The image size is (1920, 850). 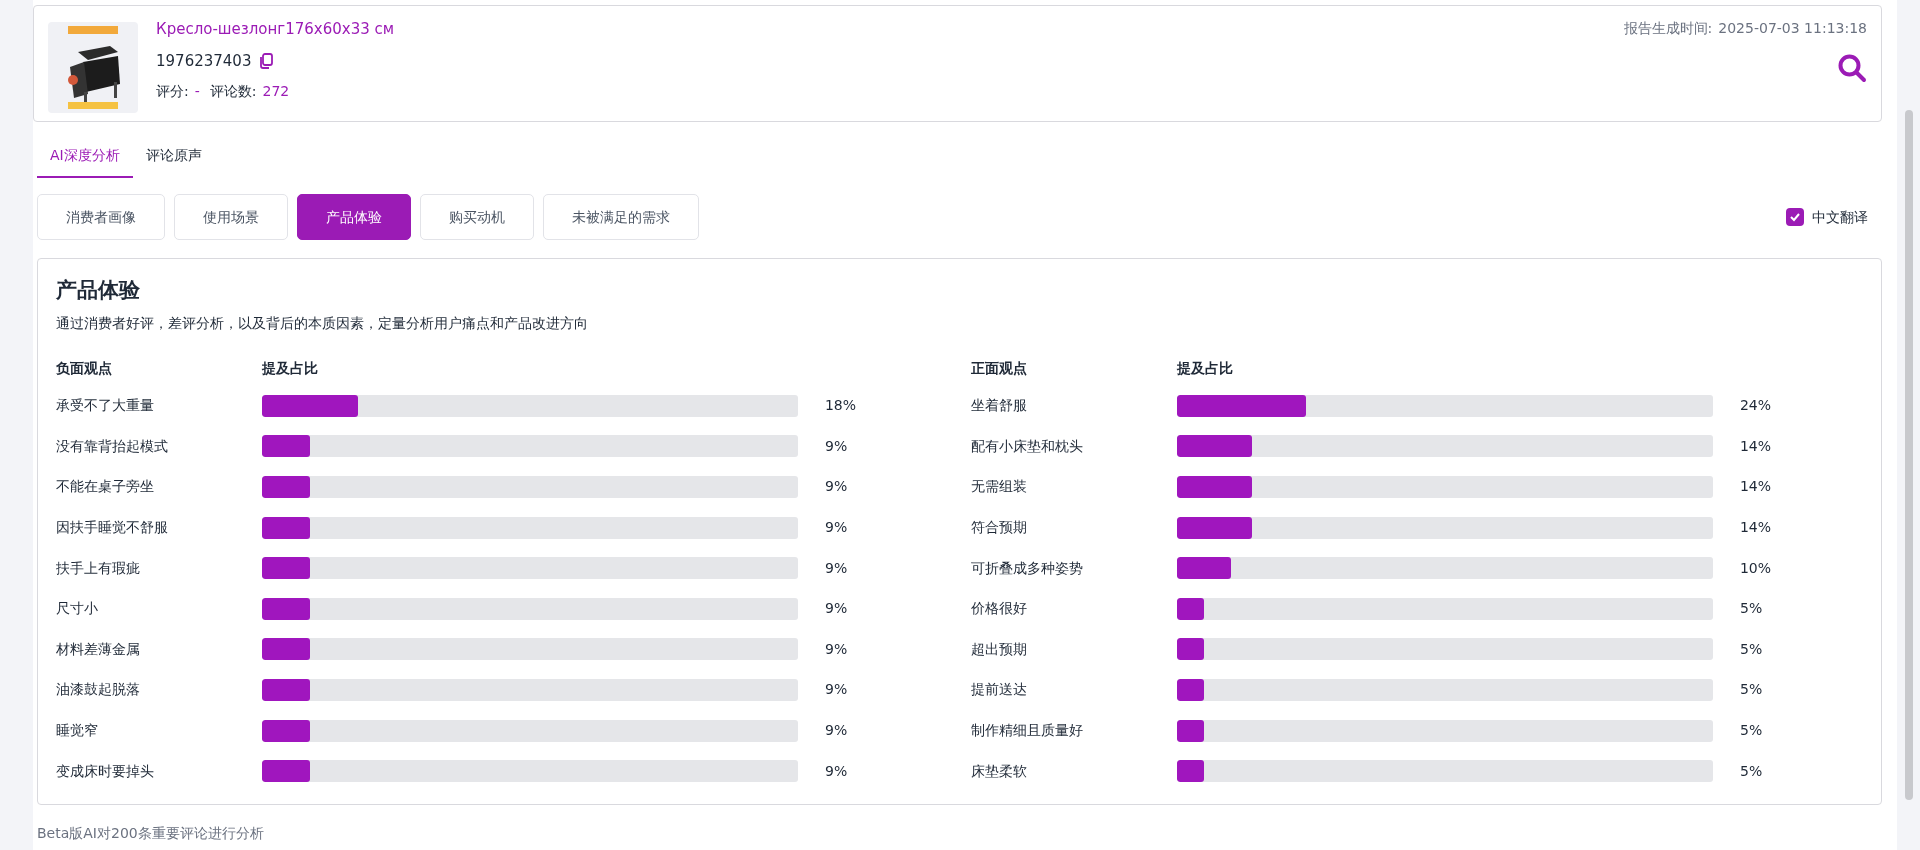 What do you see at coordinates (151, 833) in the screenshot?
I see `footer-note: Beta版AI对200条重要评论进行分析` at bounding box center [151, 833].